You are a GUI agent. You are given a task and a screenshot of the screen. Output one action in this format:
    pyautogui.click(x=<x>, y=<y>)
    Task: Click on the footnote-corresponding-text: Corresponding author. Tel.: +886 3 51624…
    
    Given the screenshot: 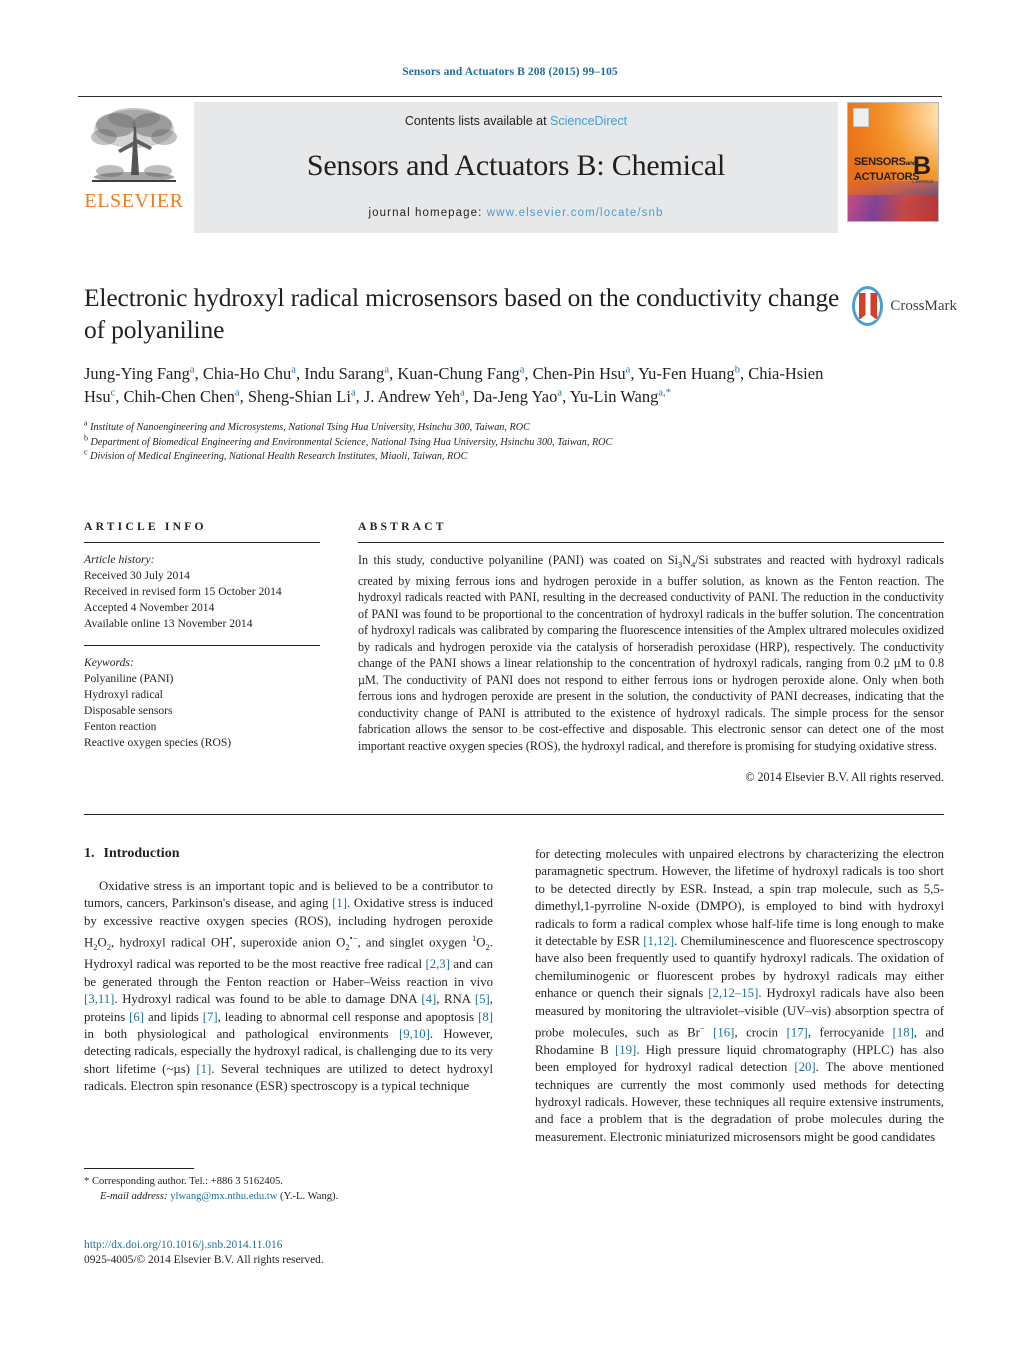 What is the action you would take?
    pyautogui.click(x=187, y=1181)
    